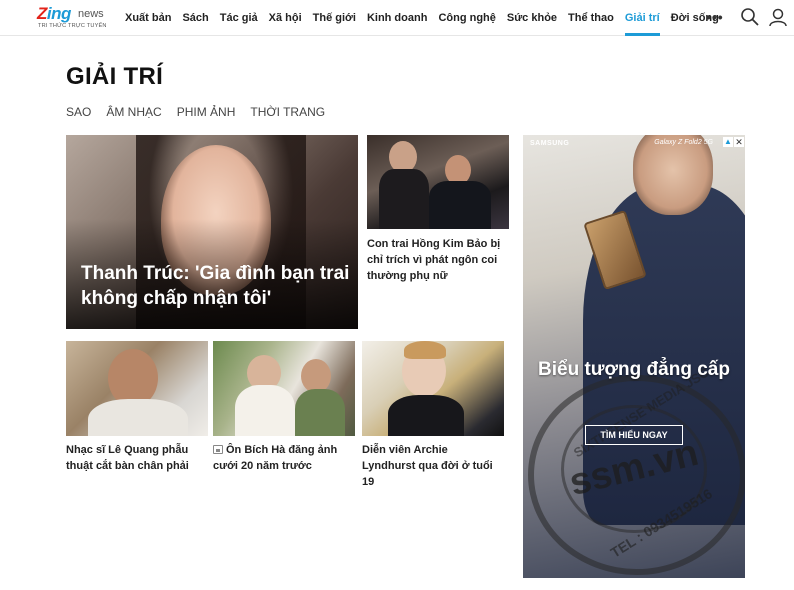 The width and height of the screenshot is (794, 590). Describe the element at coordinates (195, 18) in the screenshot. I see `nav-item-sach: Sách` at that location.